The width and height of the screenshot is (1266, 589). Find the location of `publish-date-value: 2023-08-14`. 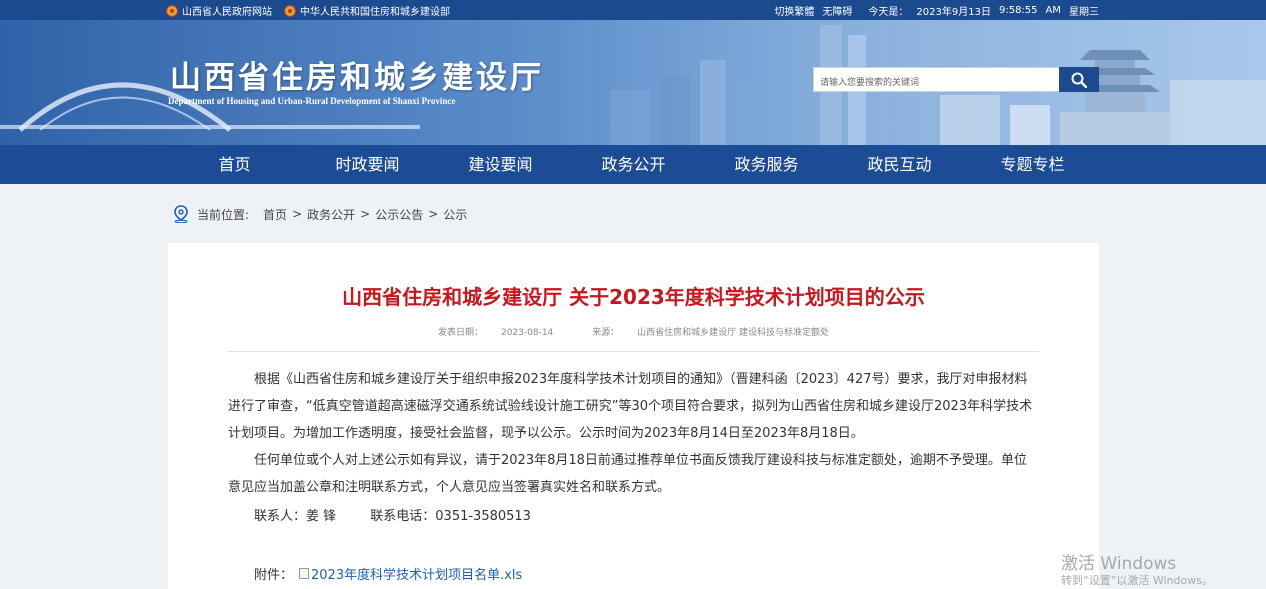

publish-date-value: 2023-08-14 is located at coordinates (527, 333).